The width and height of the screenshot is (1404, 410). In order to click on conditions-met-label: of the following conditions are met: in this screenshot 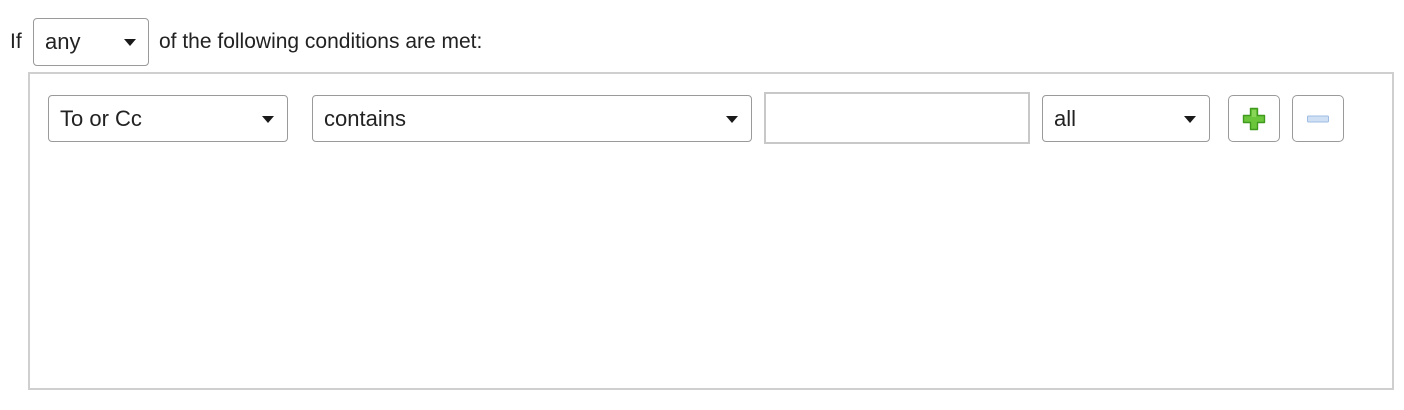, I will do `click(321, 41)`.